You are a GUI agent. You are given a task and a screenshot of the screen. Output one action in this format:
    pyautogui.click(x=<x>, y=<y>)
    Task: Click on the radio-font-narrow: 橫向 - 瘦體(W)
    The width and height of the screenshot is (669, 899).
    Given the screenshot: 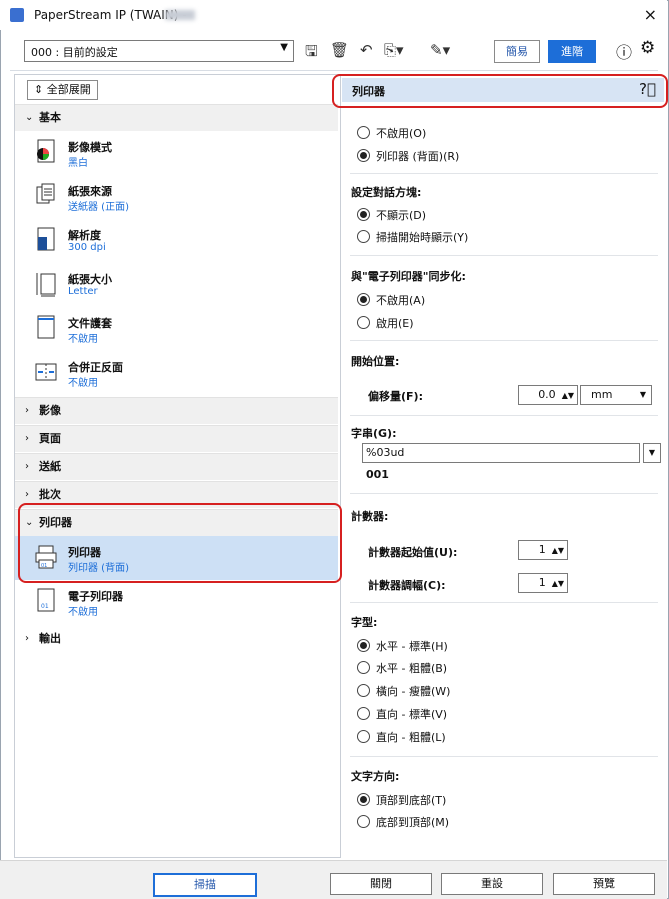 What is the action you would take?
    pyautogui.click(x=403, y=692)
    